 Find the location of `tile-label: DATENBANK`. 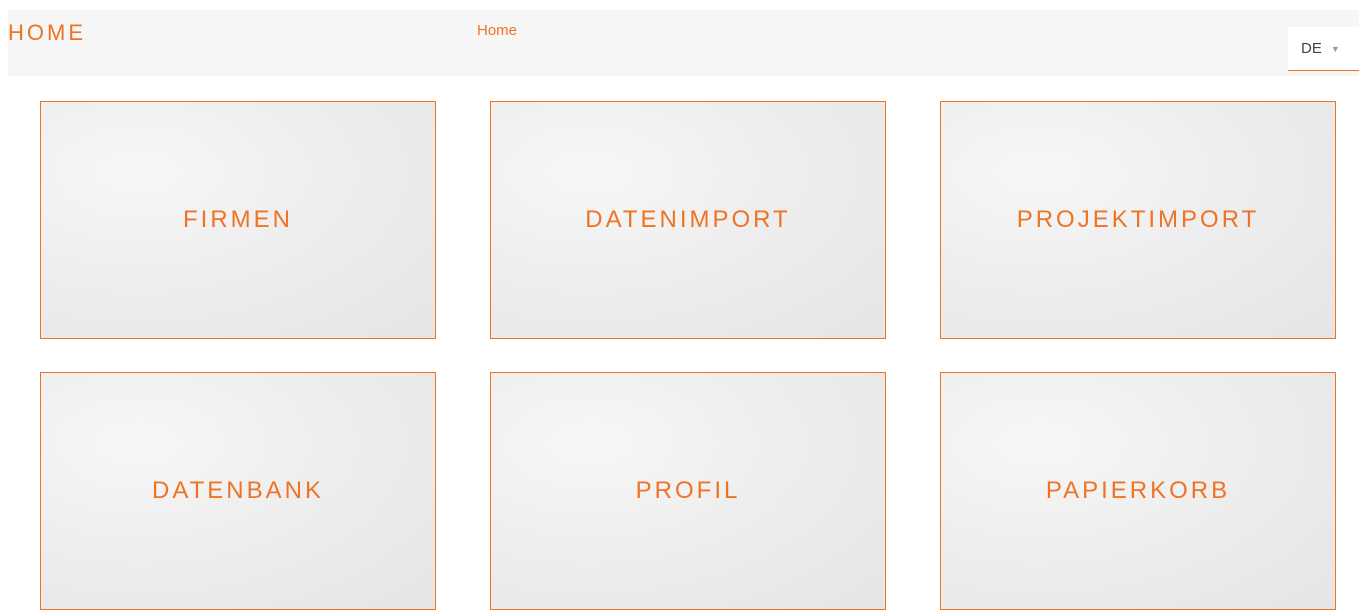

tile-label: DATENBANK is located at coordinates (238, 490).